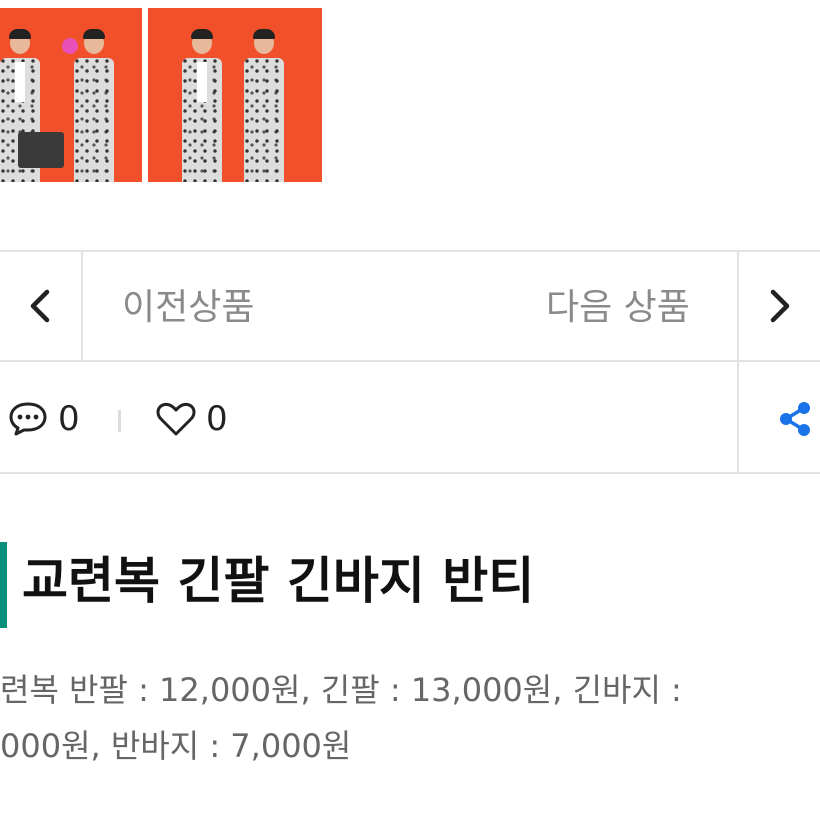 The height and width of the screenshot is (820, 820). What do you see at coordinates (69, 419) in the screenshot?
I see `comment-count: 0` at bounding box center [69, 419].